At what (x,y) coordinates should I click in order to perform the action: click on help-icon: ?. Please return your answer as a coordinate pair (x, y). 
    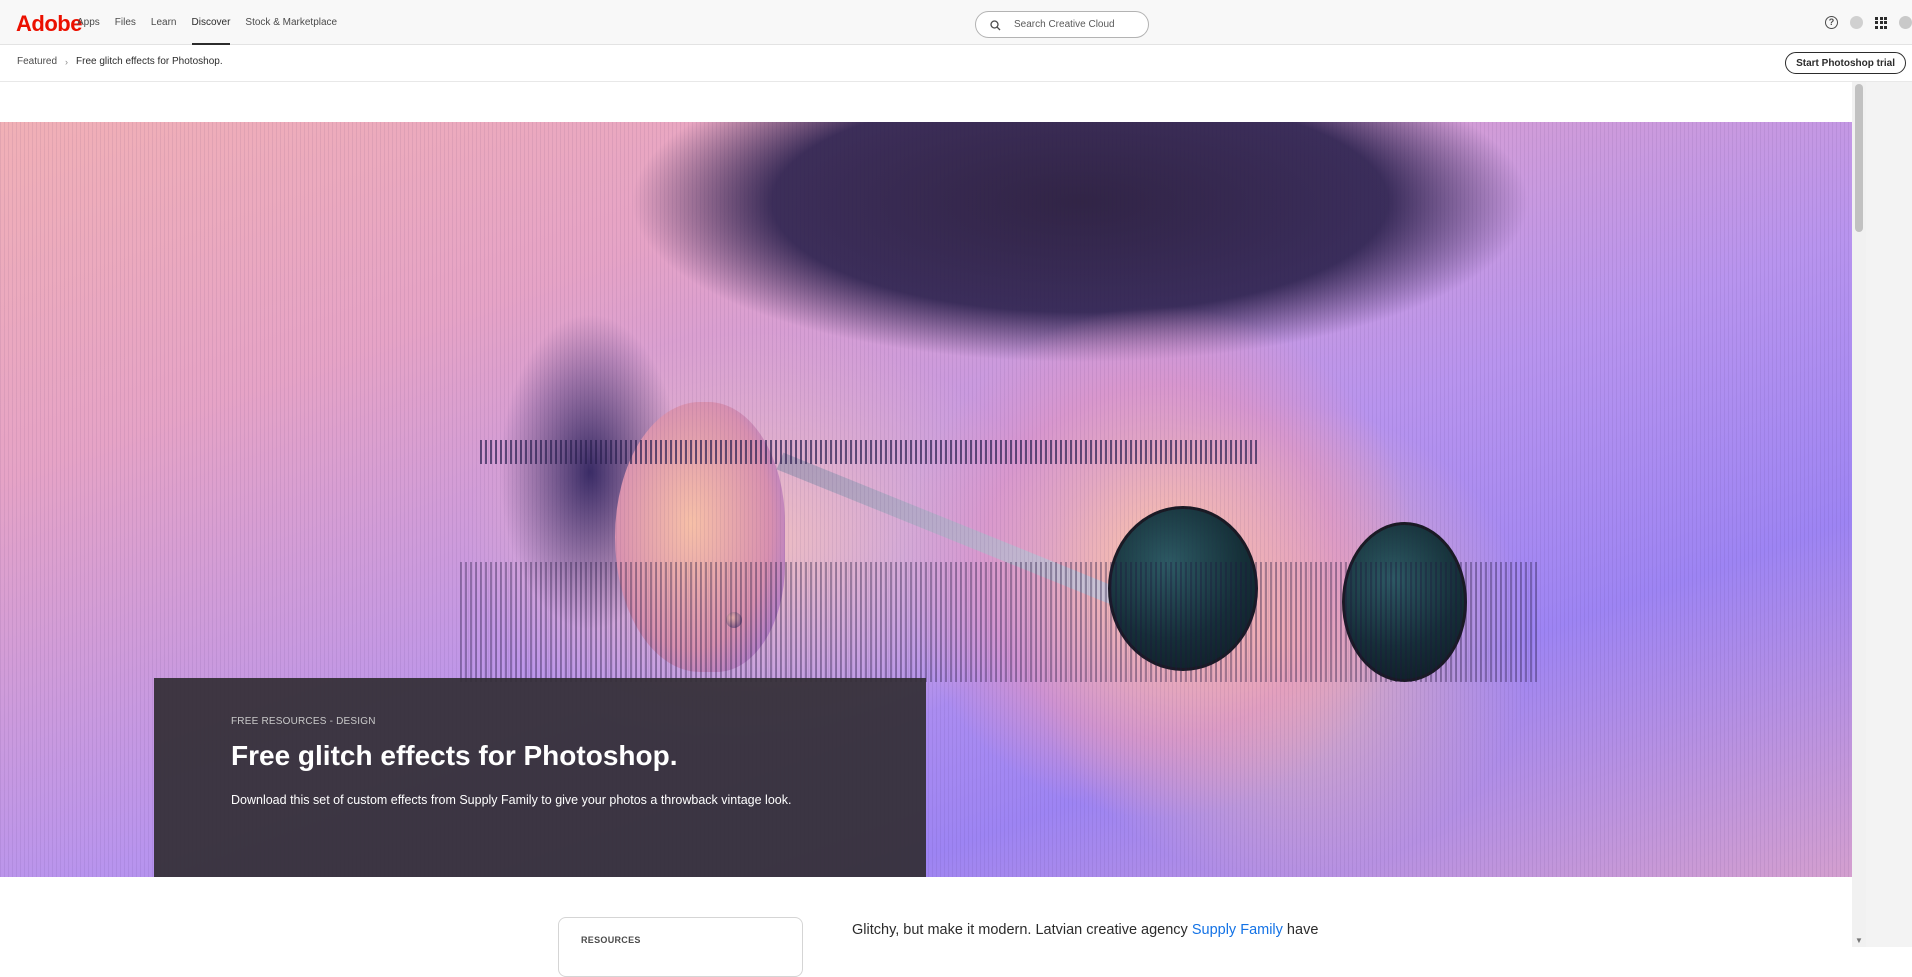
    Looking at the image, I should click on (1831, 22).